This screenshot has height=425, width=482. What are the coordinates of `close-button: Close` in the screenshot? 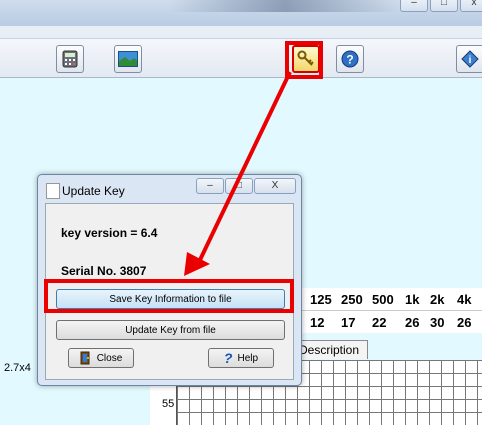 It's located at (101, 358).